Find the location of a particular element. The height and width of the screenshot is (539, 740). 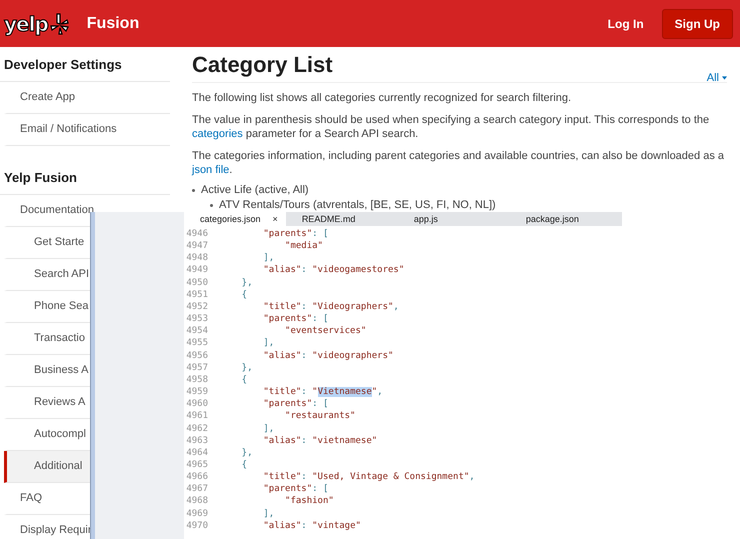

text-link: categories is located at coordinates (217, 134).